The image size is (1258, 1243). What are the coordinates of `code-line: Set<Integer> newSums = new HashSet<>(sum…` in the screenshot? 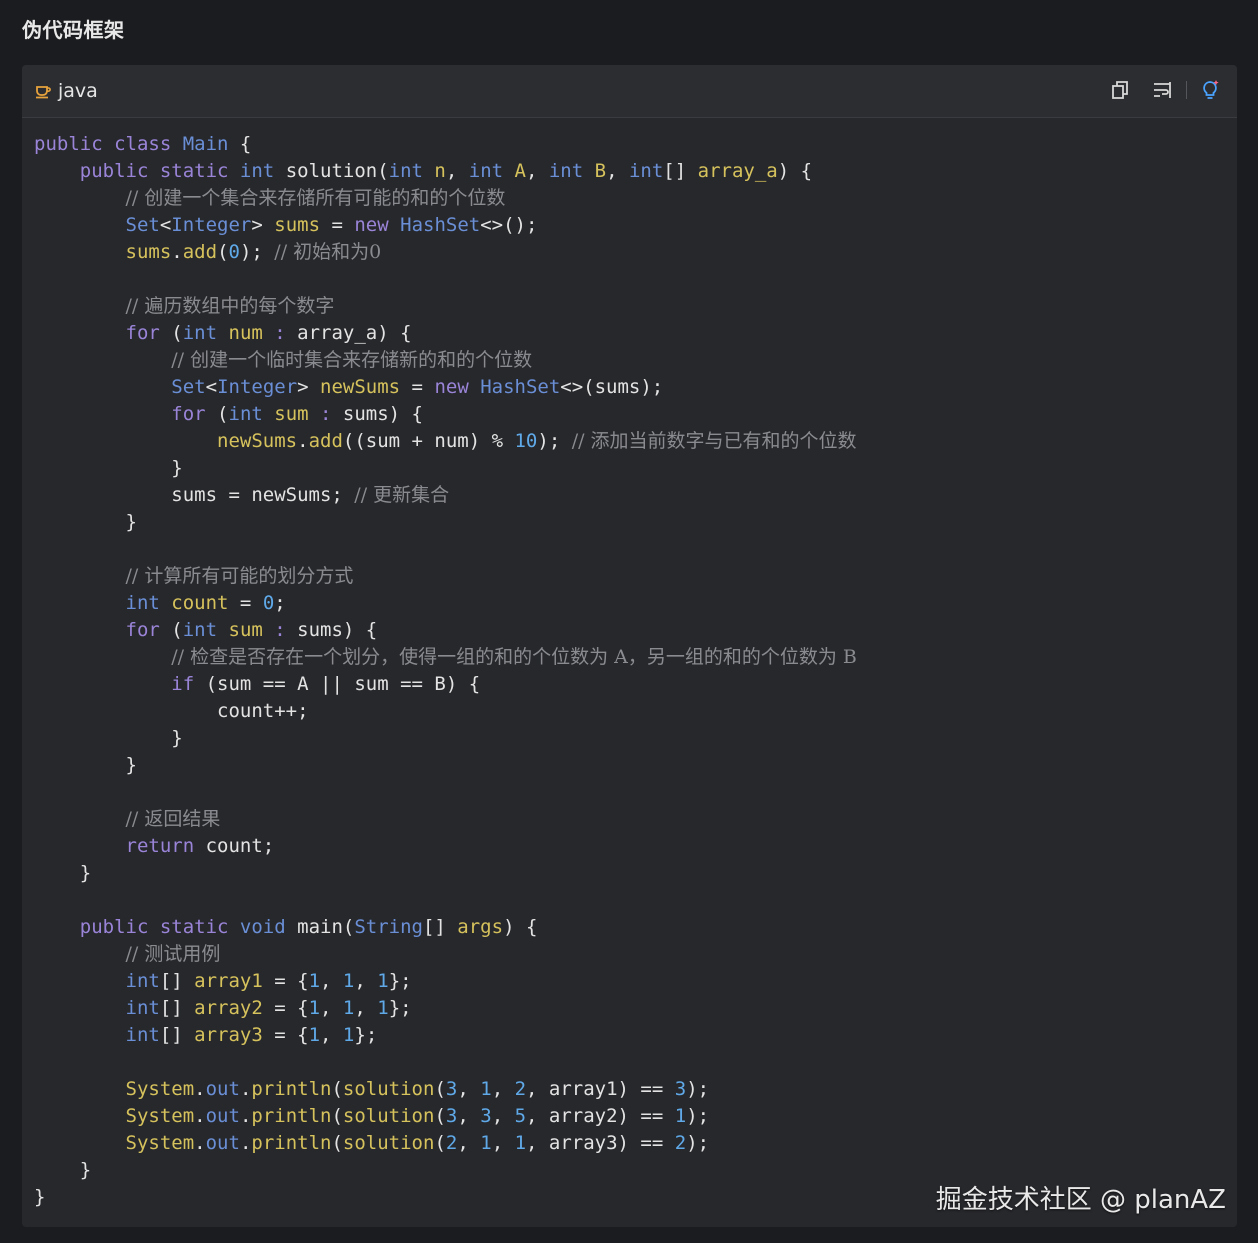 It's located at (629, 387).